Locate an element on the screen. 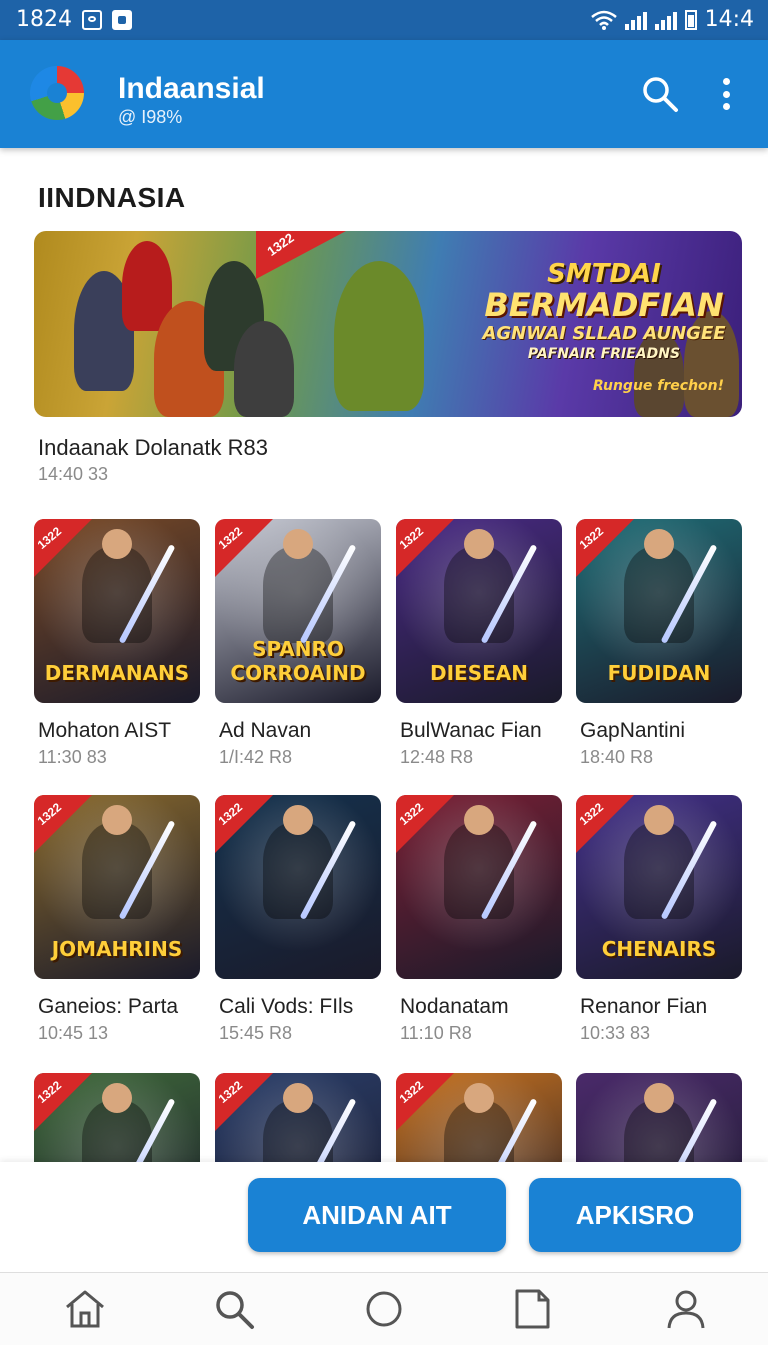 The image size is (768, 1345). secondary-action-button: APKISRO is located at coordinates (635, 1215).